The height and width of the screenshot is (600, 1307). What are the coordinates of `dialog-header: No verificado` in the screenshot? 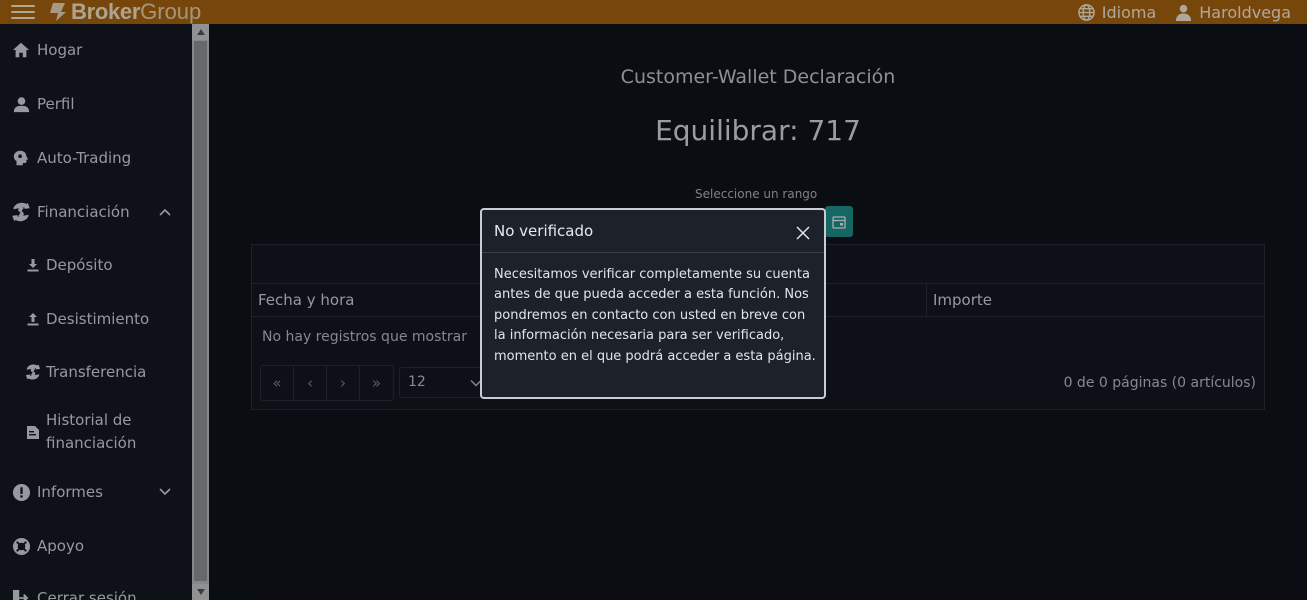 It's located at (653, 231).